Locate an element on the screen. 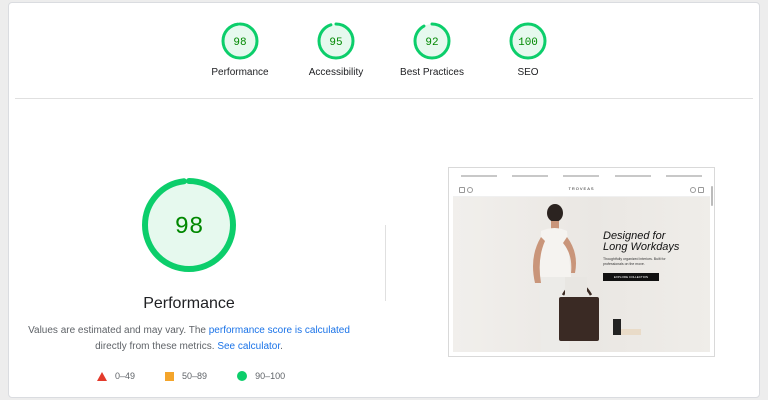 The width and height of the screenshot is (768, 400). svg-text: 95 is located at coordinates (335, 43).